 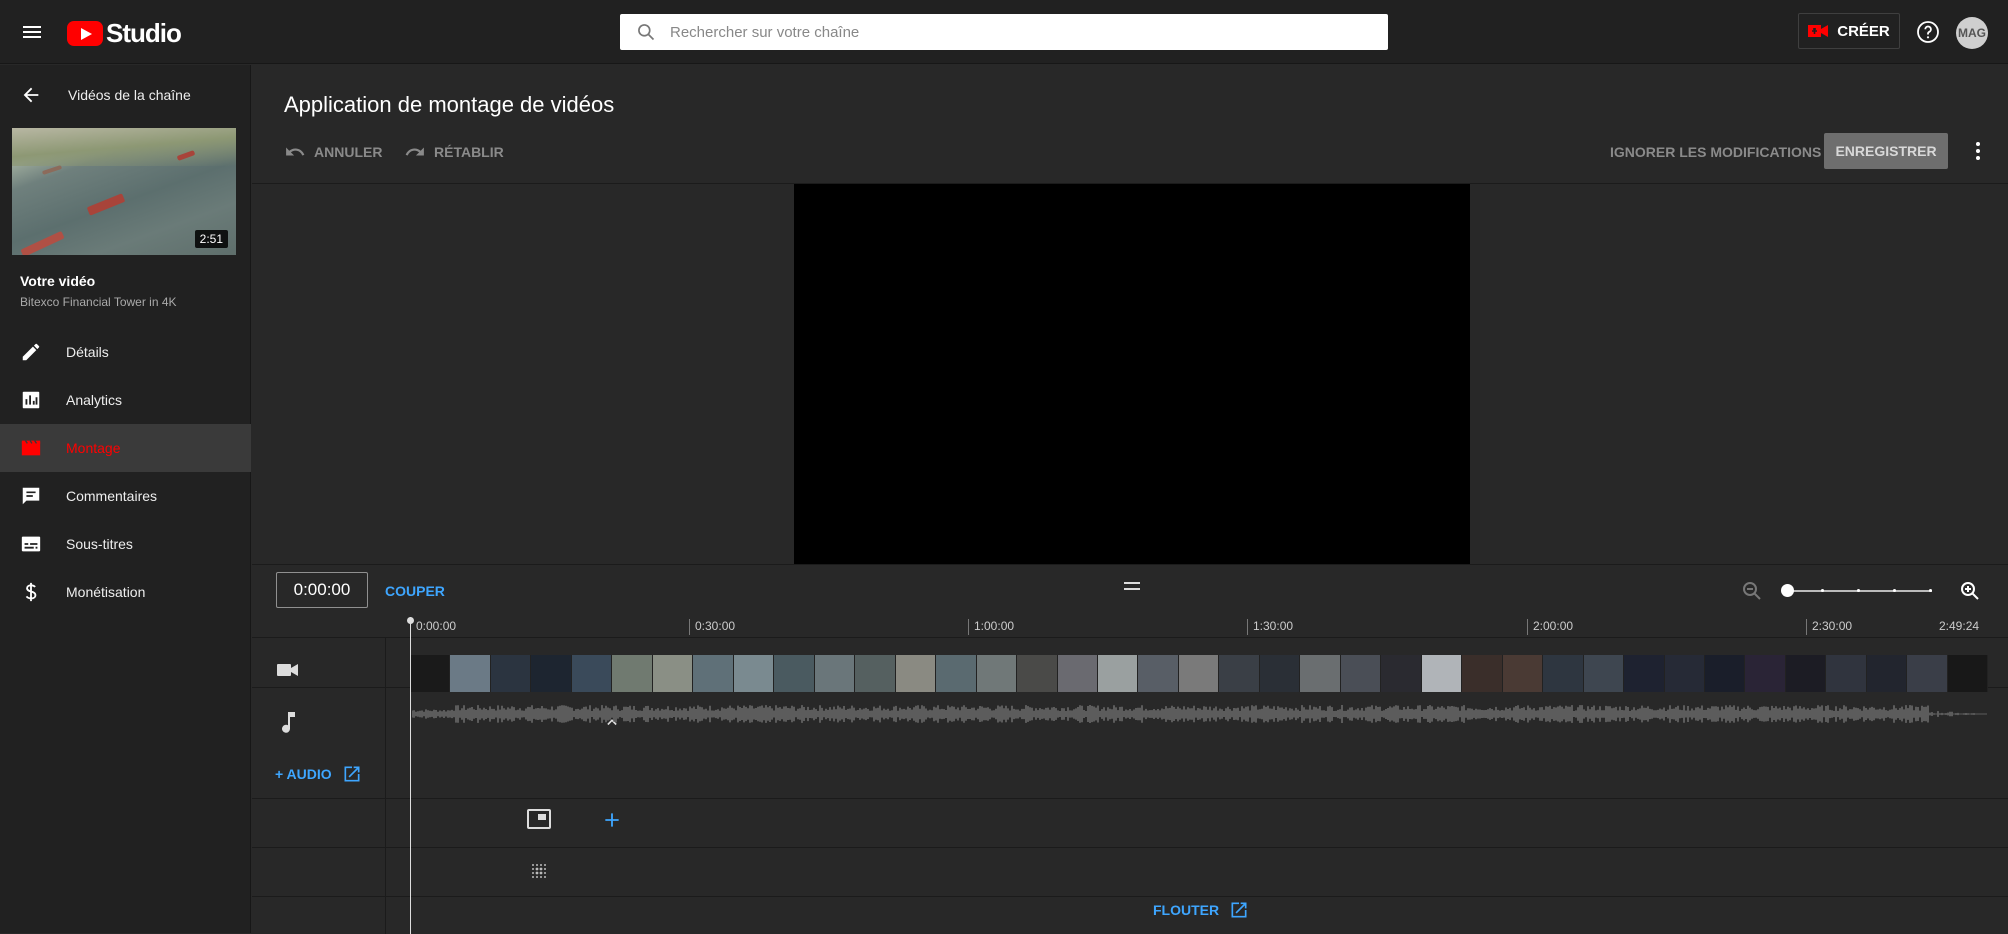 I want to click on sidebar-item-analytics: Analytics, so click(x=125, y=400).